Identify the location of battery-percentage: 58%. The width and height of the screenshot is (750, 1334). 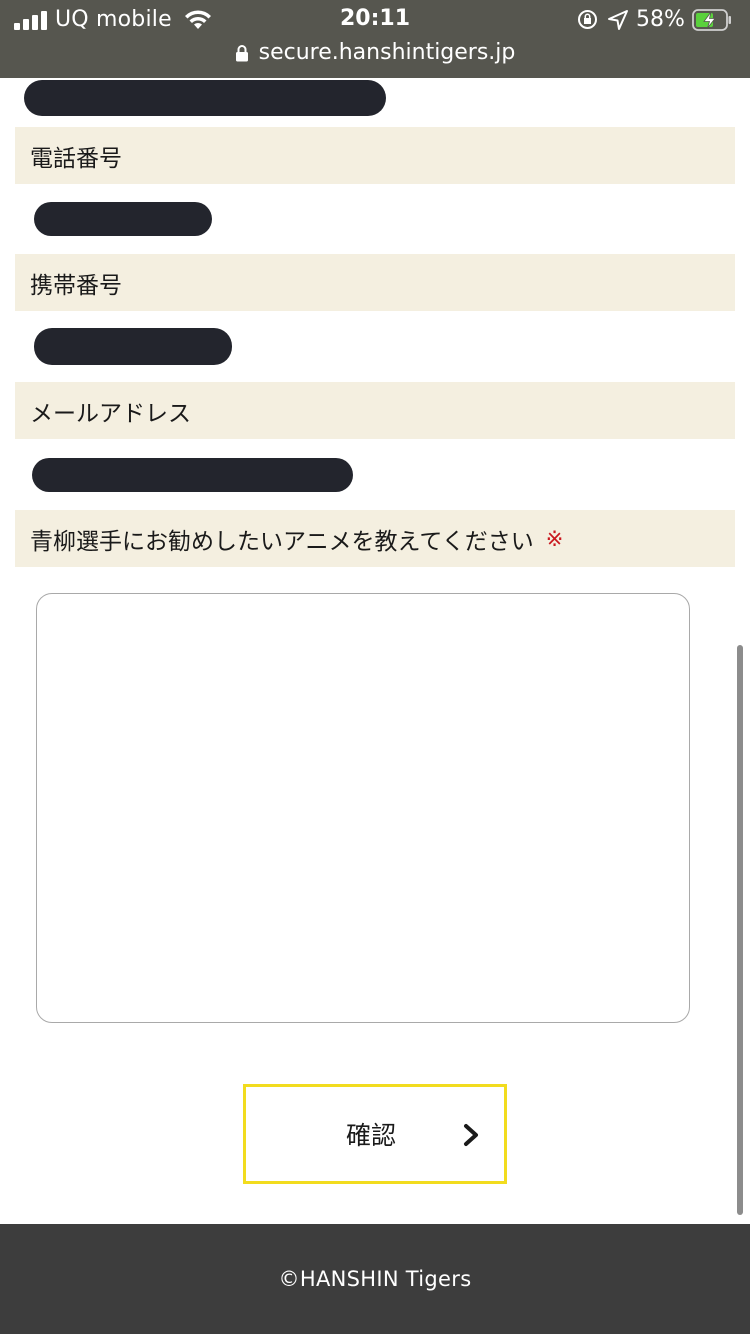
(660, 19).